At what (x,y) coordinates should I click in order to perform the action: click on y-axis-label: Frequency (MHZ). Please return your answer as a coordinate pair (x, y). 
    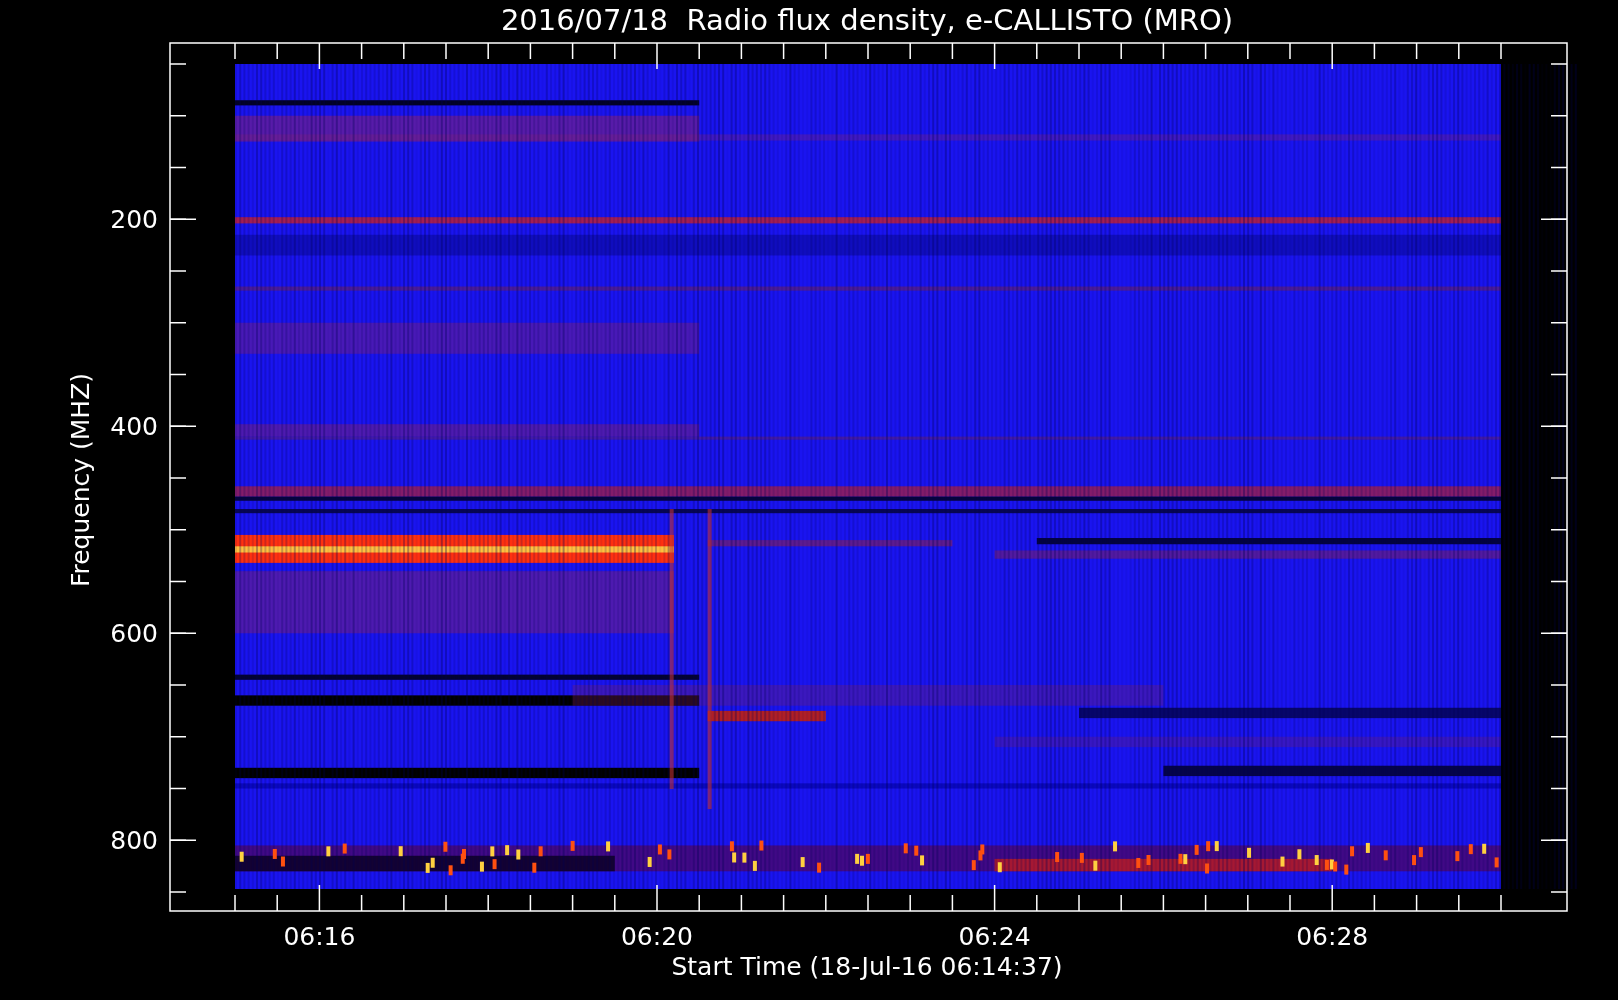
    Looking at the image, I should click on (80, 480).